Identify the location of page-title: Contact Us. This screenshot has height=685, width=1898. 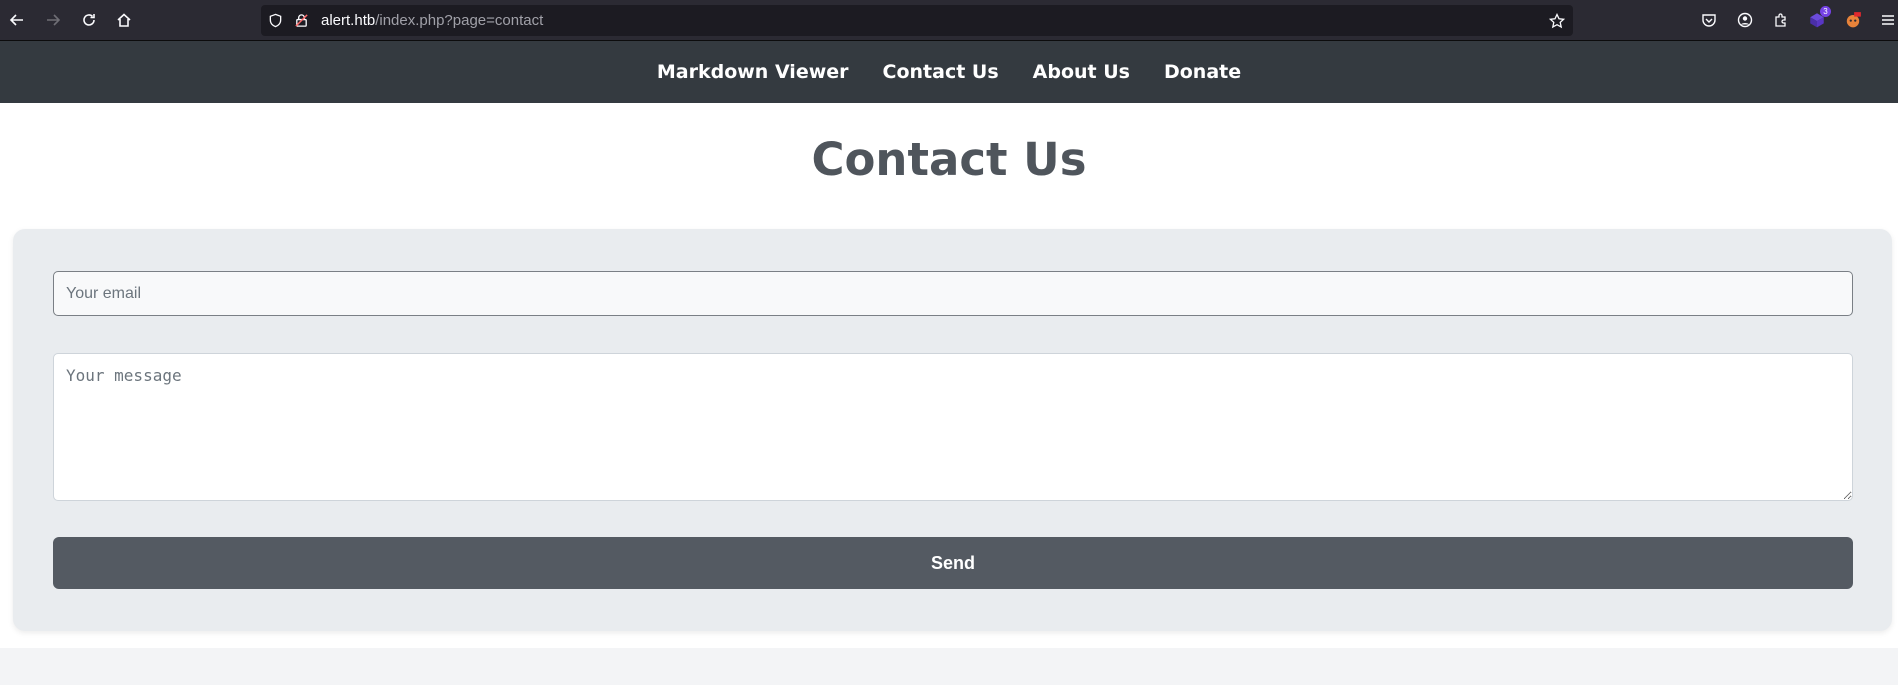
(949, 159).